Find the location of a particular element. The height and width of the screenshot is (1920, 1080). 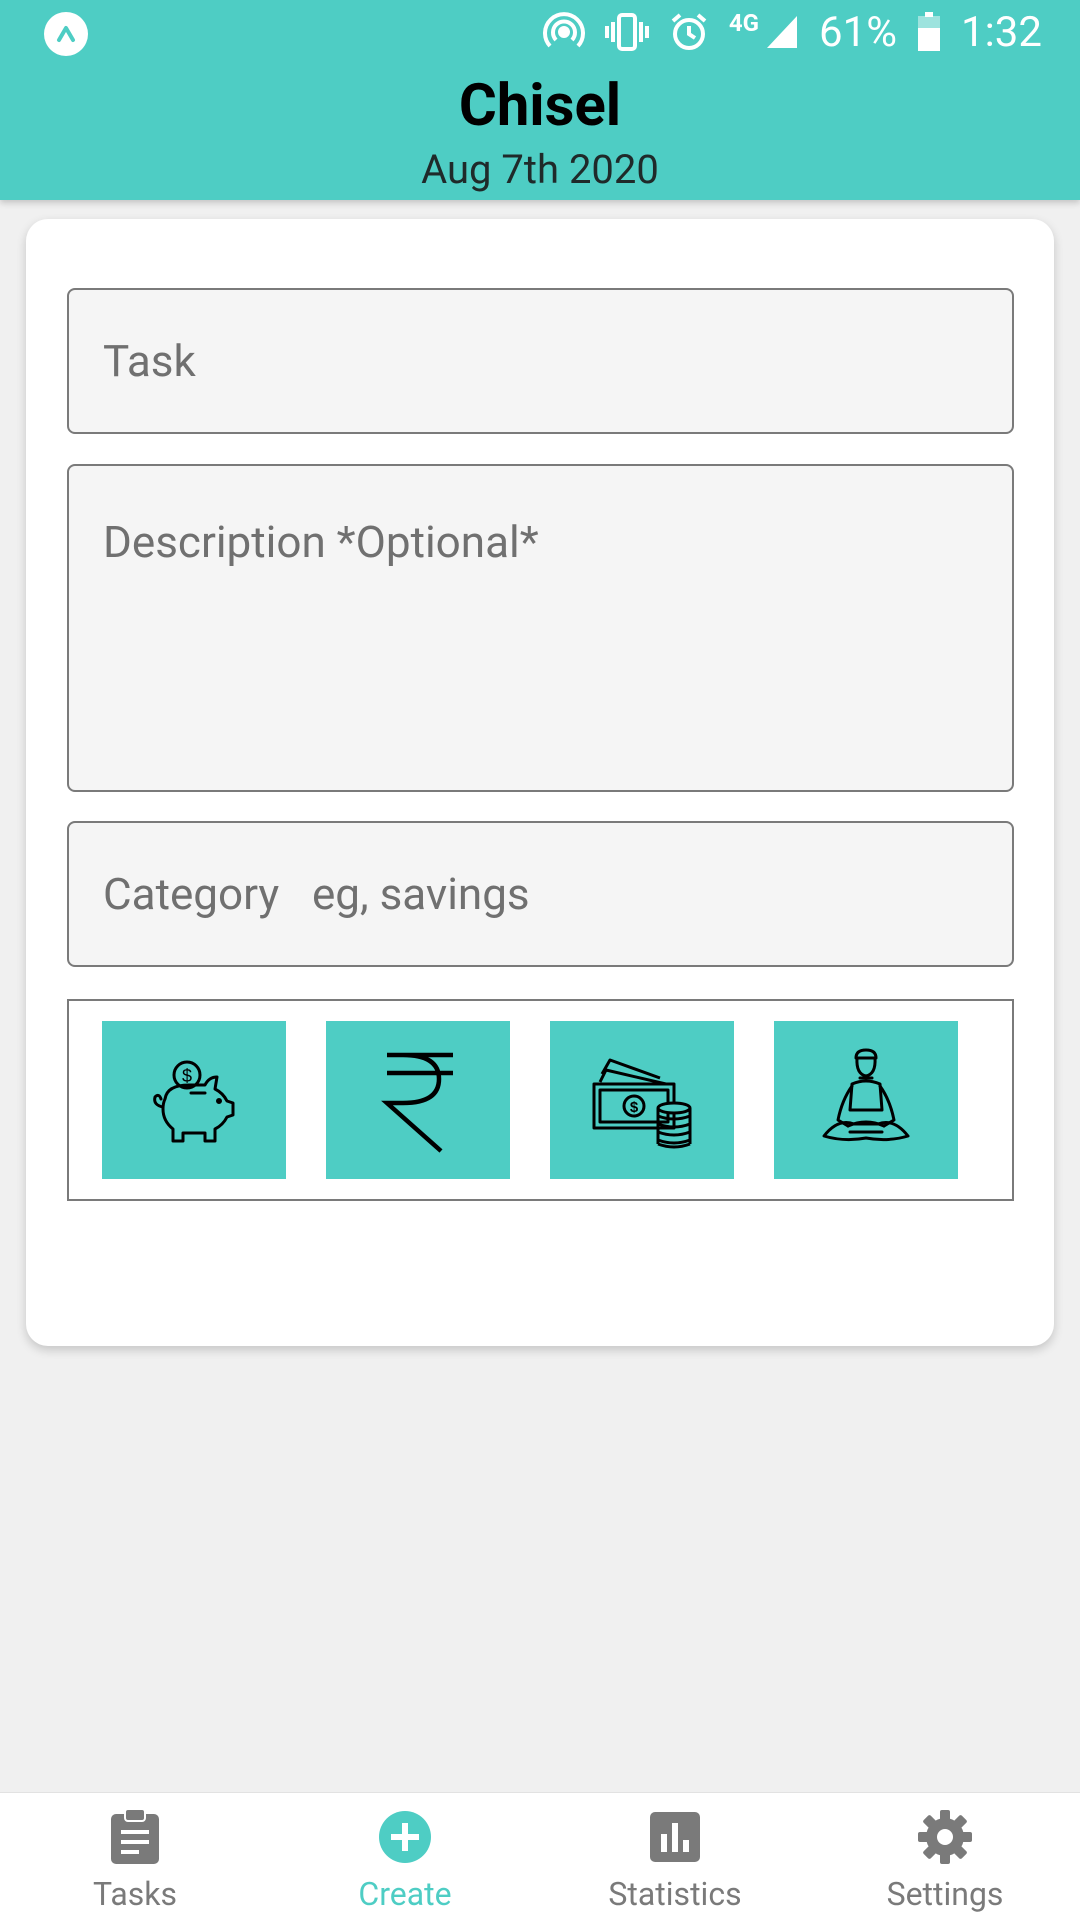

piggy-bank-button: $ is located at coordinates (194, 1100).